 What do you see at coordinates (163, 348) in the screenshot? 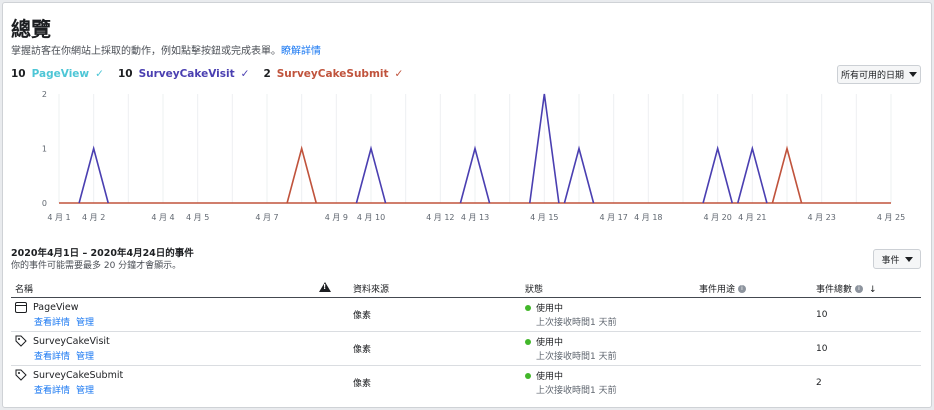
I see `event-name-cell: SurveyCakeVisit 查看詳情 管理` at bounding box center [163, 348].